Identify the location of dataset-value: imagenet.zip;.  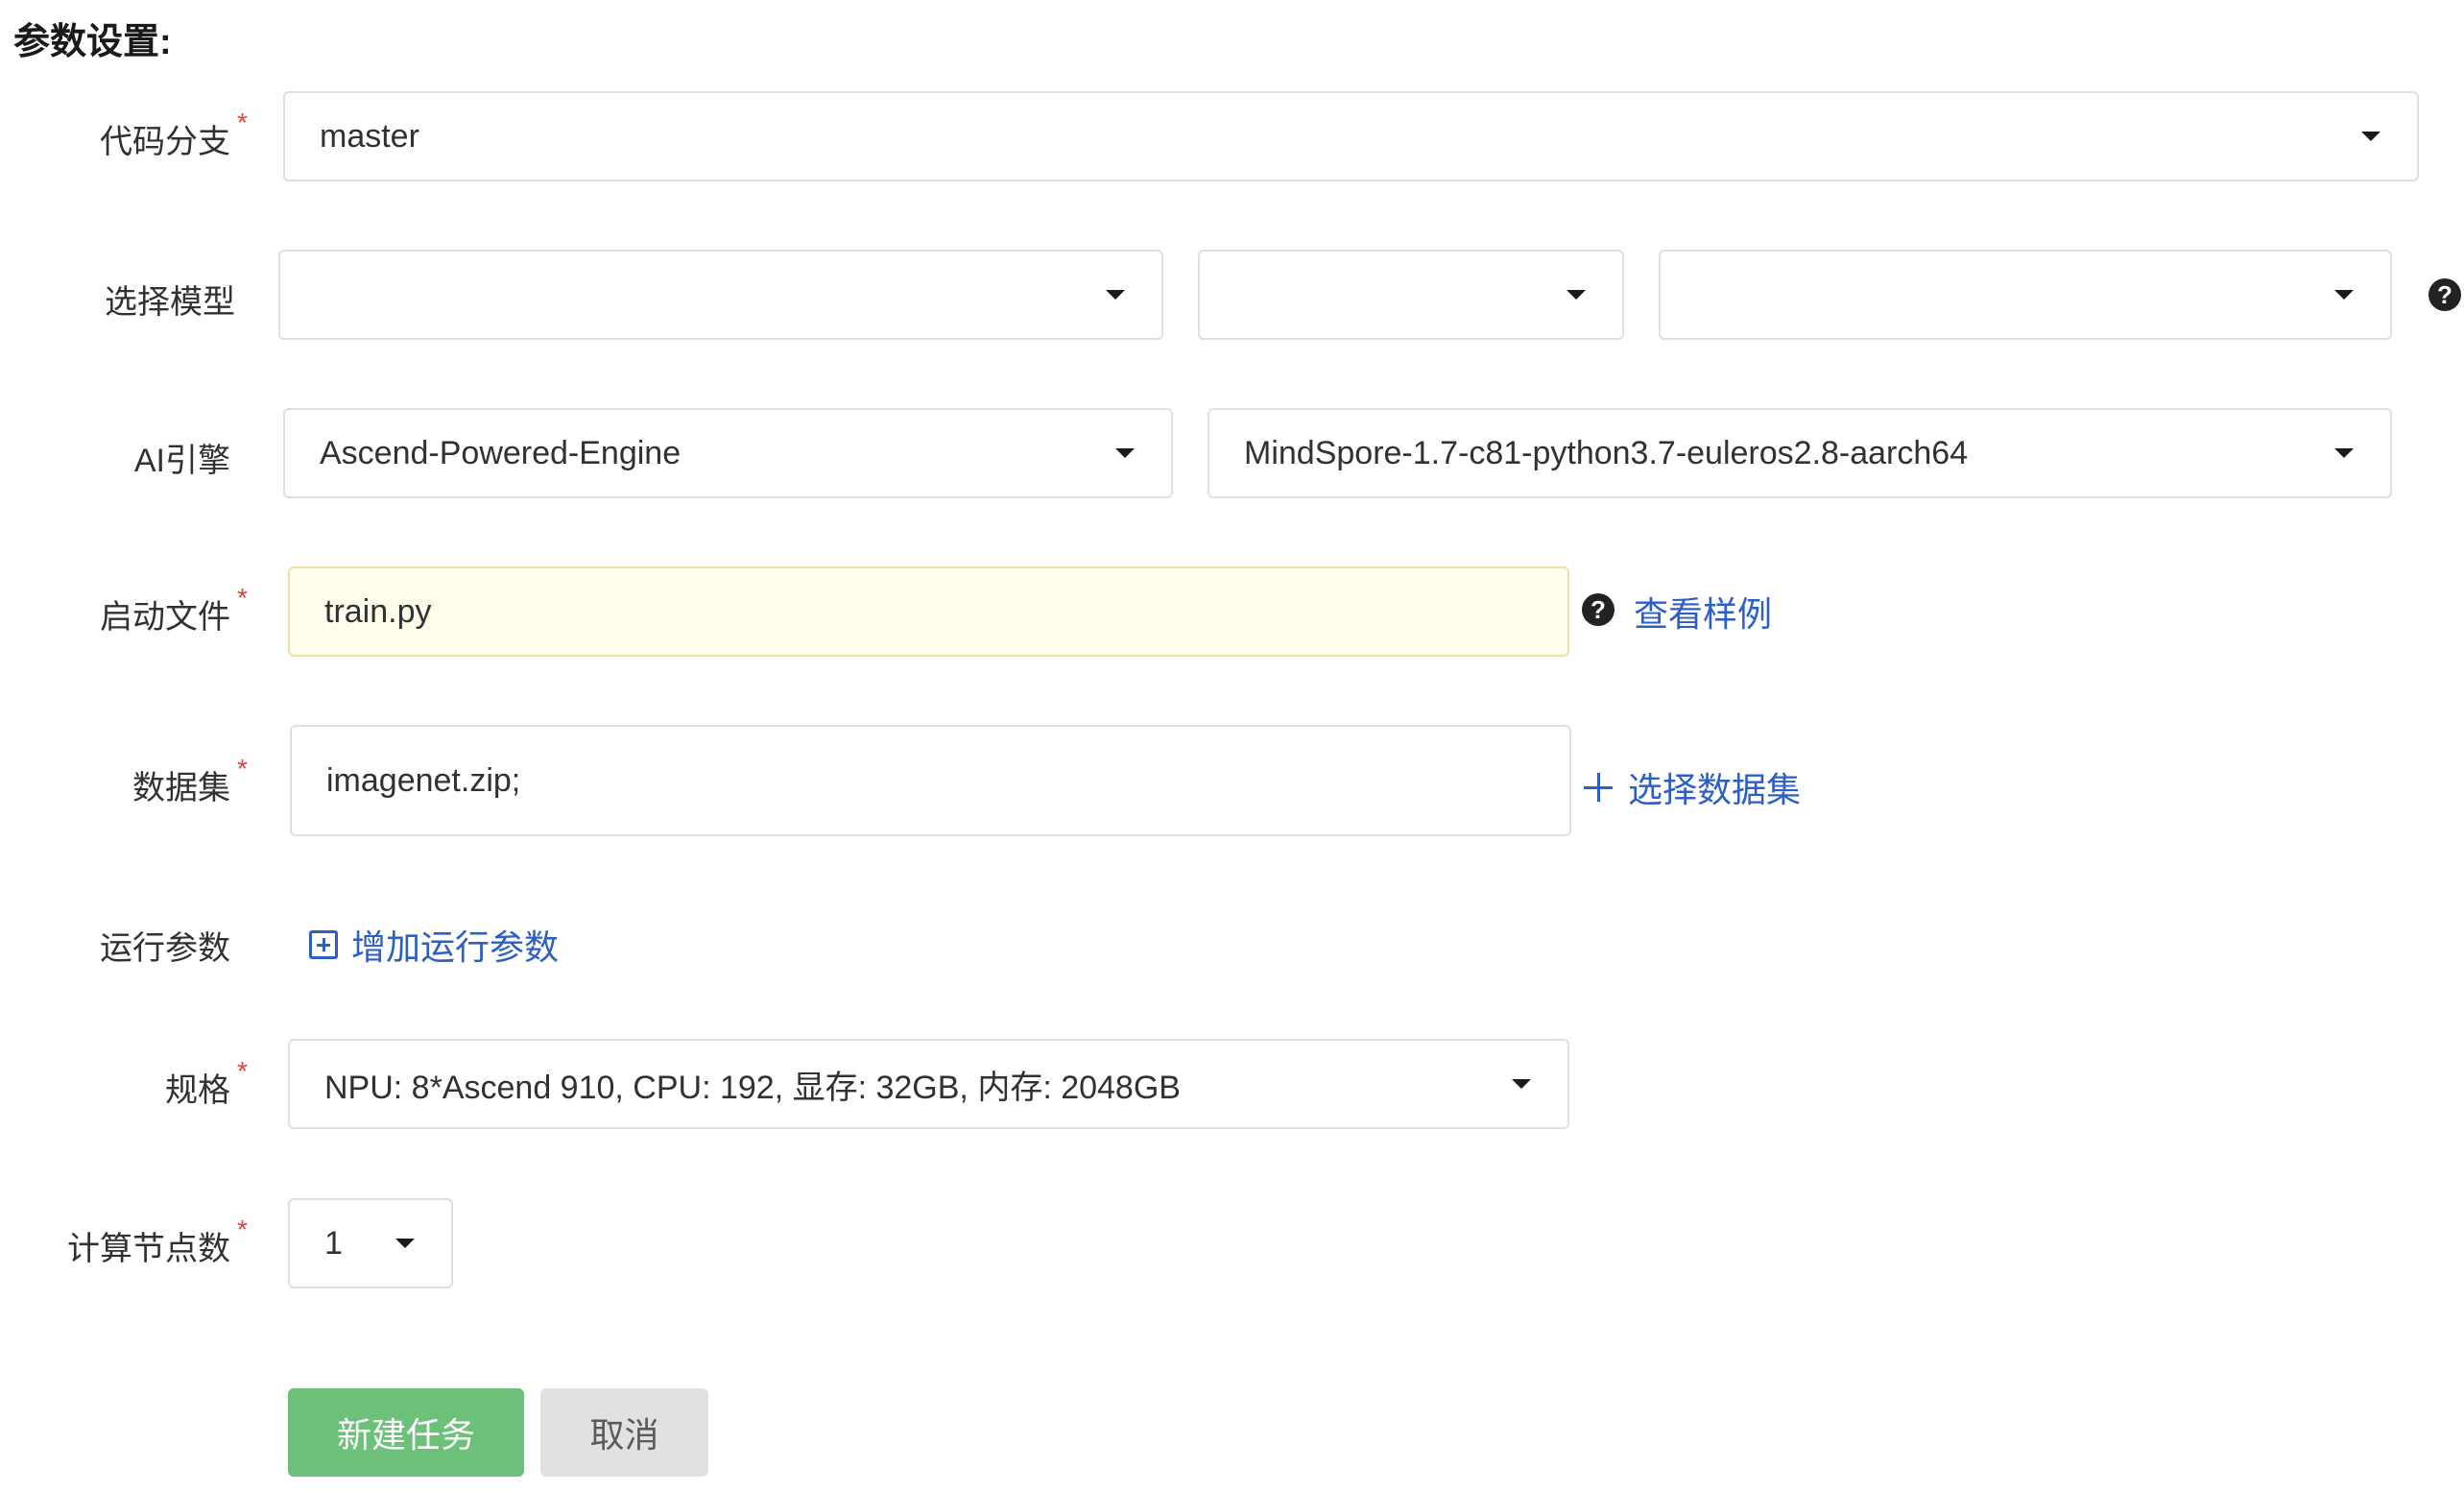
(423, 780).